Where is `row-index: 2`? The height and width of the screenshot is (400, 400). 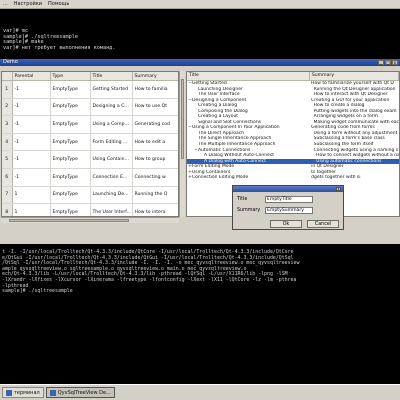
row-index: 2 is located at coordinates (7, 107).